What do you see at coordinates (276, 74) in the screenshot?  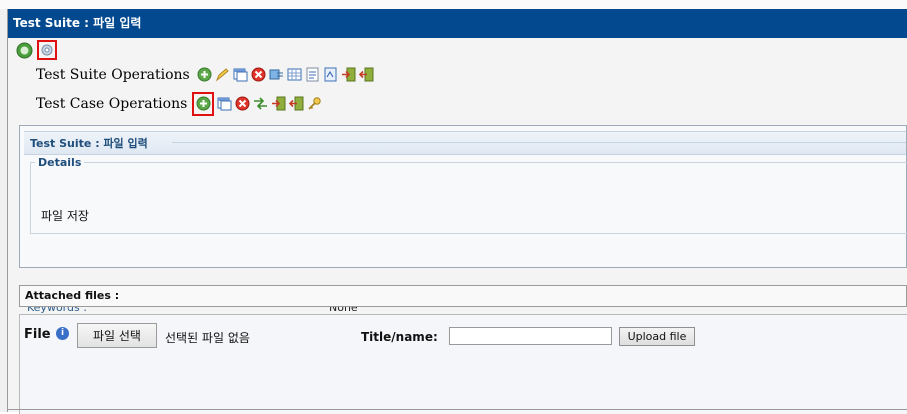 I see `execution-icon` at bounding box center [276, 74].